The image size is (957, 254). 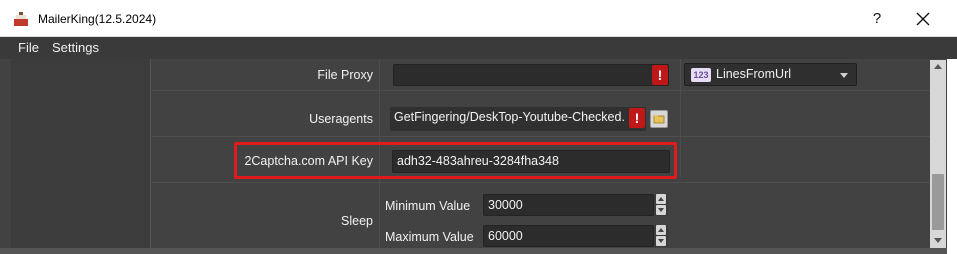 I want to click on file-proxy-input, so click(x=531, y=75).